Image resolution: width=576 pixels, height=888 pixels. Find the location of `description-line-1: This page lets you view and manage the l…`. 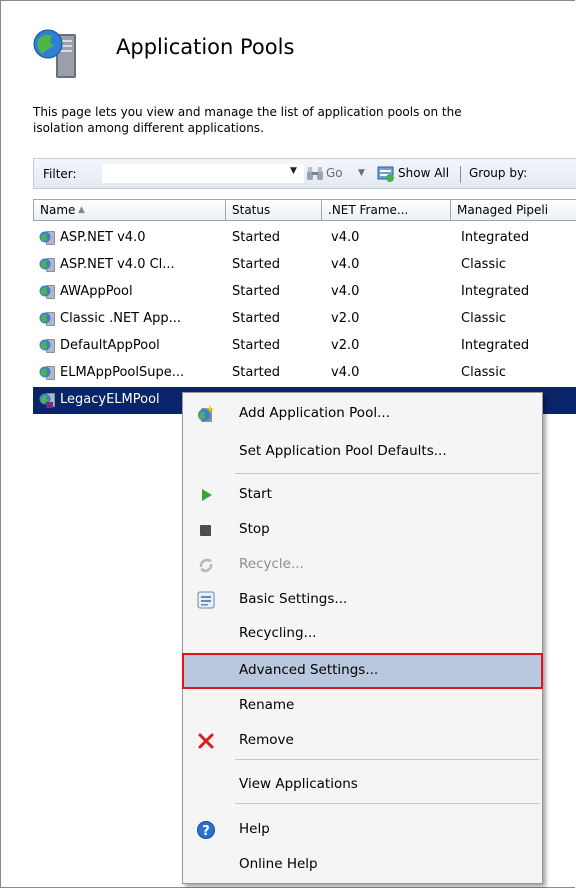

description-line-1: This page lets you view and manage the l… is located at coordinates (247, 112).